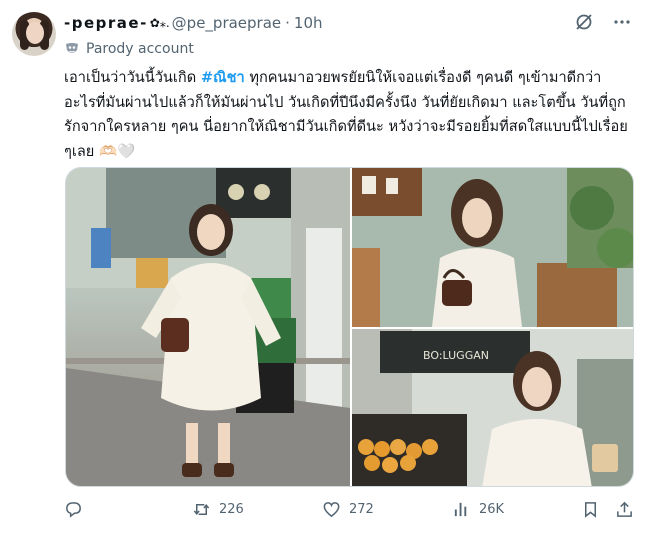 This screenshot has width=646, height=538. I want to click on hashtag-link: #ณิชา, so click(223, 77).